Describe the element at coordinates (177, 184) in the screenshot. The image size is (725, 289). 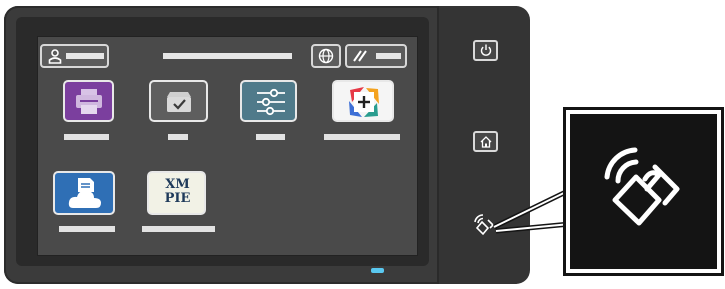
I see `xmpie-logo-top: XM` at that location.